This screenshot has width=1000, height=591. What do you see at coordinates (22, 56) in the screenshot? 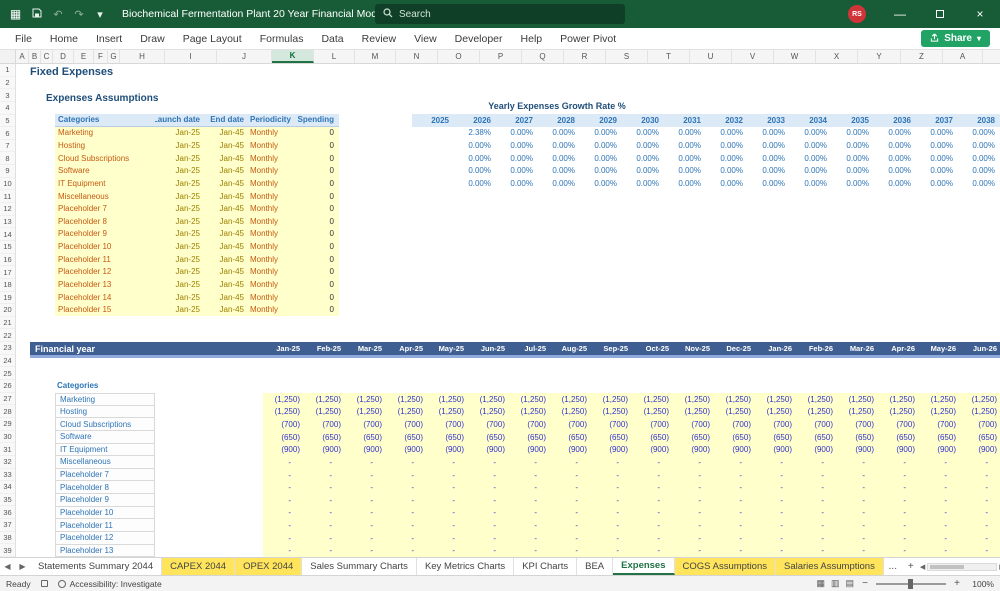
I see `column-header-A: A` at bounding box center [22, 56].